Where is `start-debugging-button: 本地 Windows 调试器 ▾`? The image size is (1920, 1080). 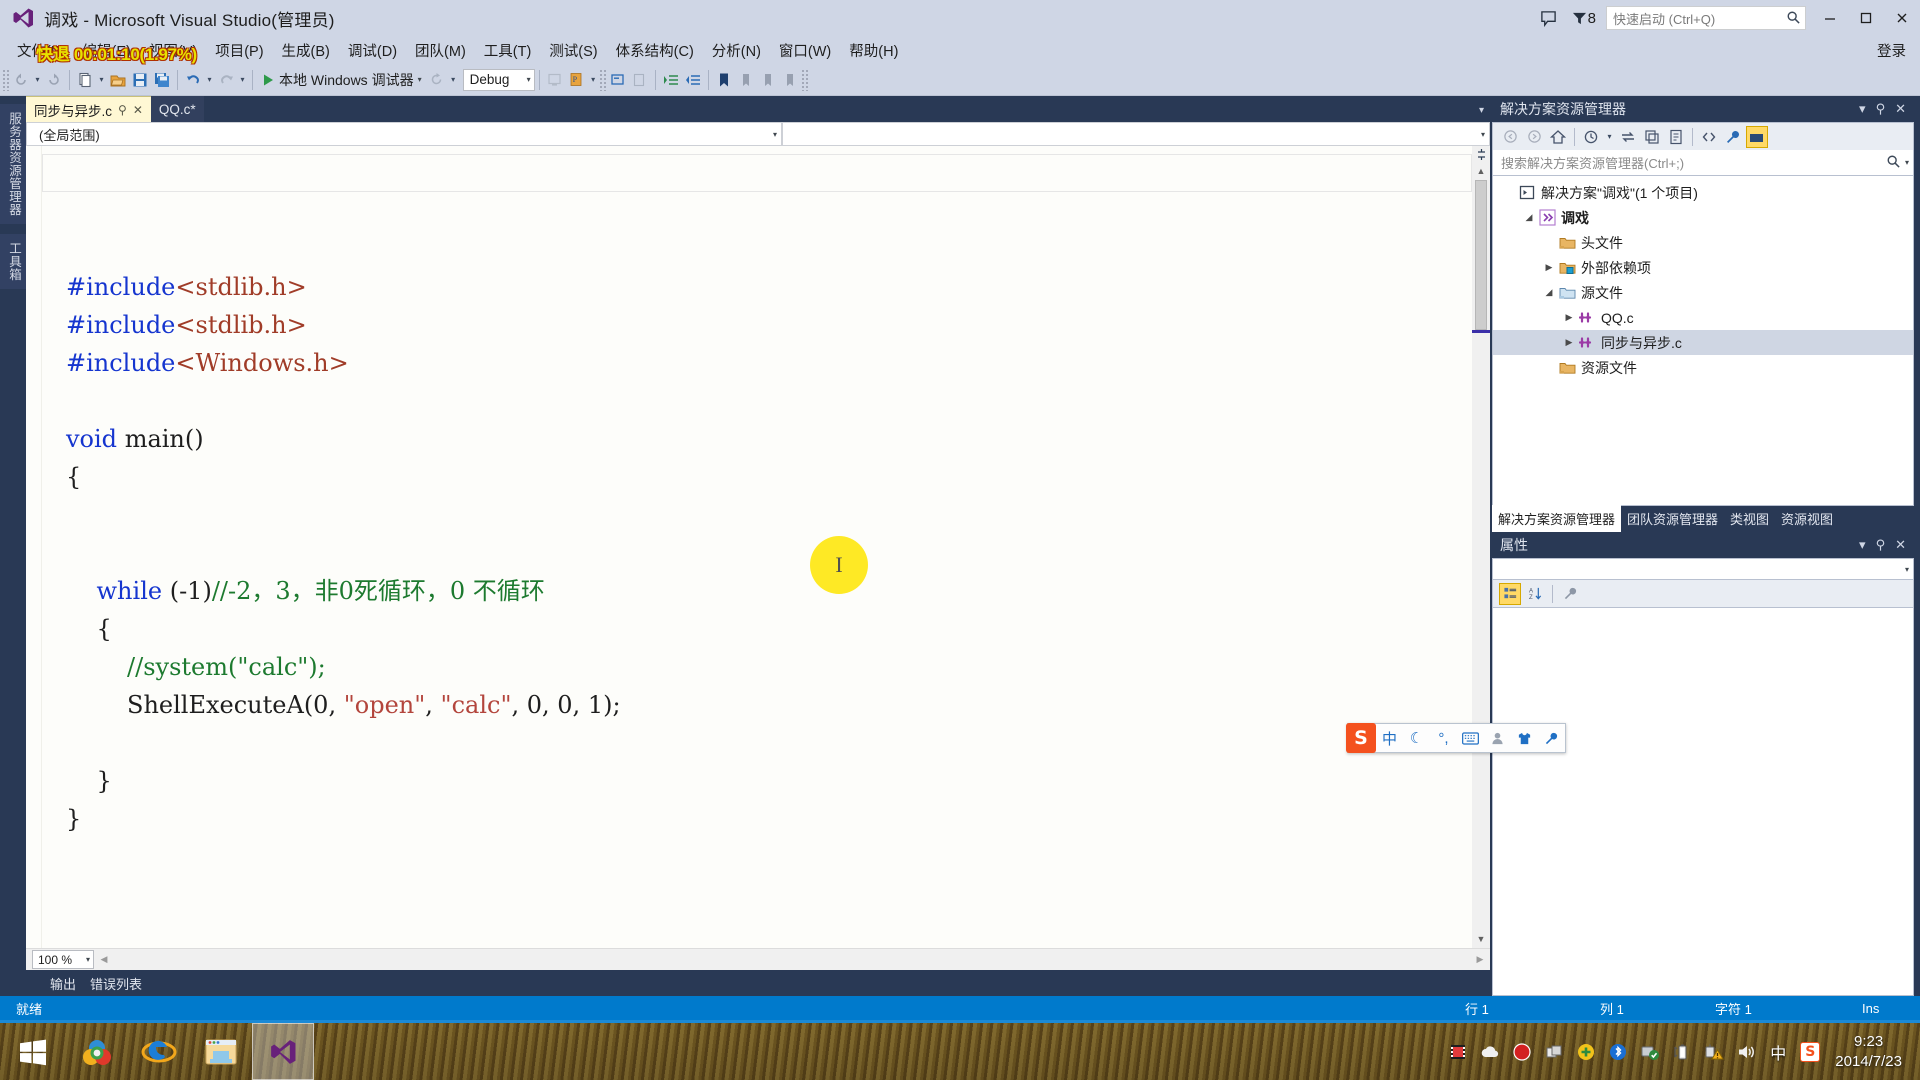
start-debugging-button: 本地 Windows 调试器 ▾ is located at coordinates (341, 80).